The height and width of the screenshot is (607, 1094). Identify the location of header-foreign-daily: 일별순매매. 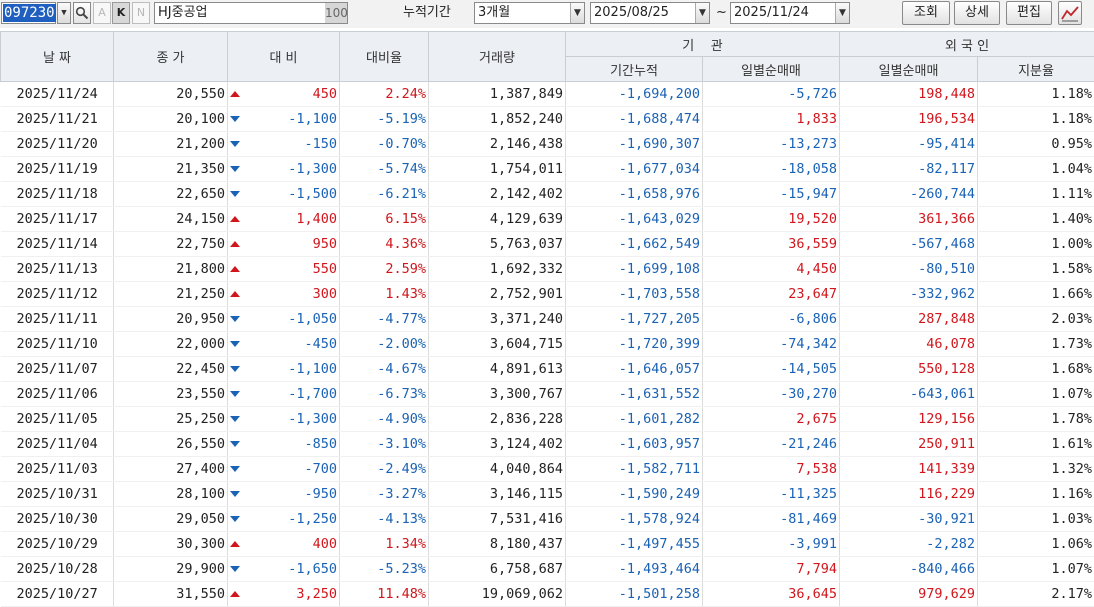
(909, 69).